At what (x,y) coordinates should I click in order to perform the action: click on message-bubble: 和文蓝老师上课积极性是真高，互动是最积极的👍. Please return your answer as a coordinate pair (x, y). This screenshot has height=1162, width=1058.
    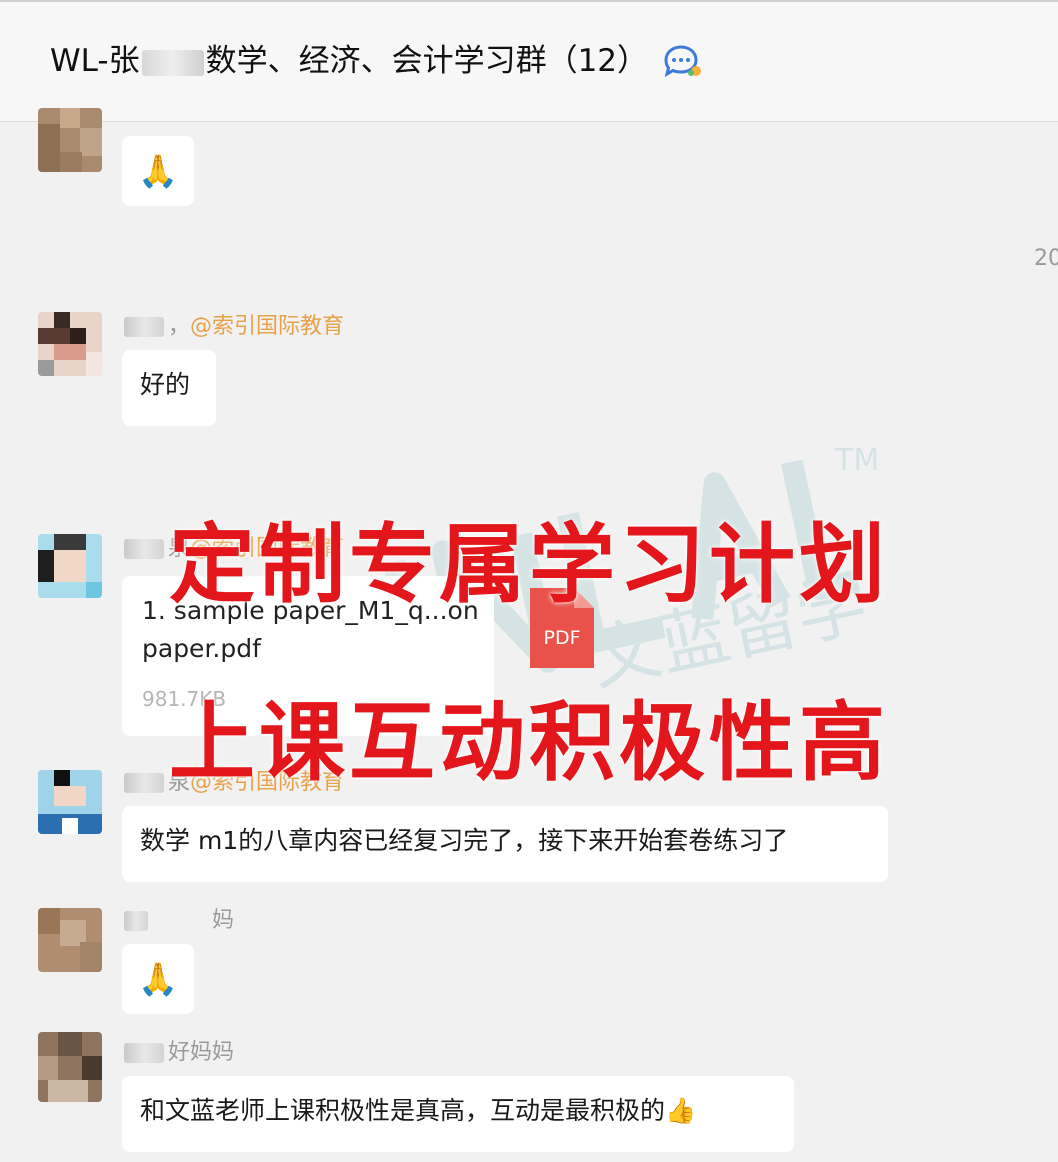
    Looking at the image, I should click on (458, 1114).